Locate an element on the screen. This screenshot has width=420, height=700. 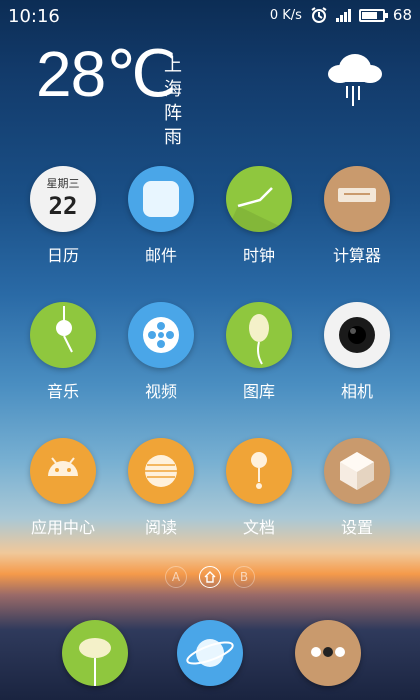
calendar-day: 22 is located at coordinates (63, 206).